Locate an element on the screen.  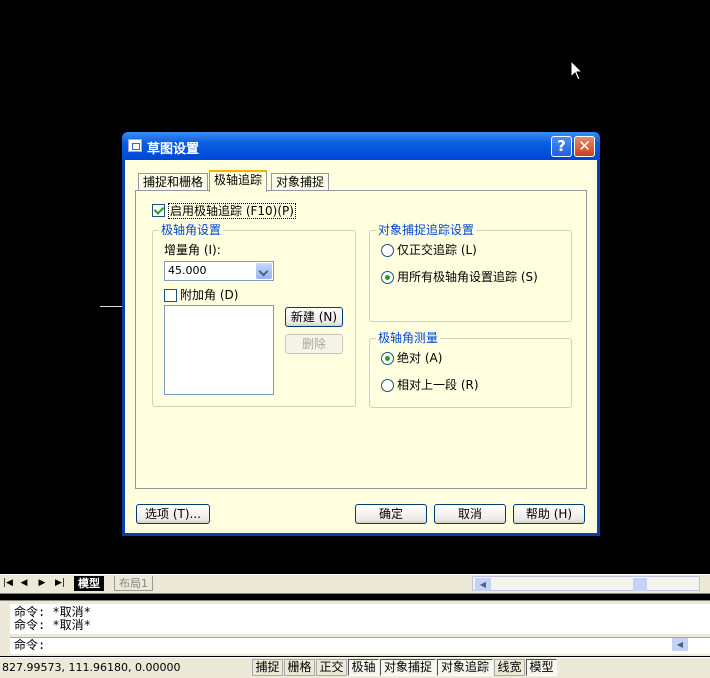
layout-tabs-bar: |◀ ◀ ▶ ▶| 模型 布局1 ◀ is located at coordinates (355, 584).